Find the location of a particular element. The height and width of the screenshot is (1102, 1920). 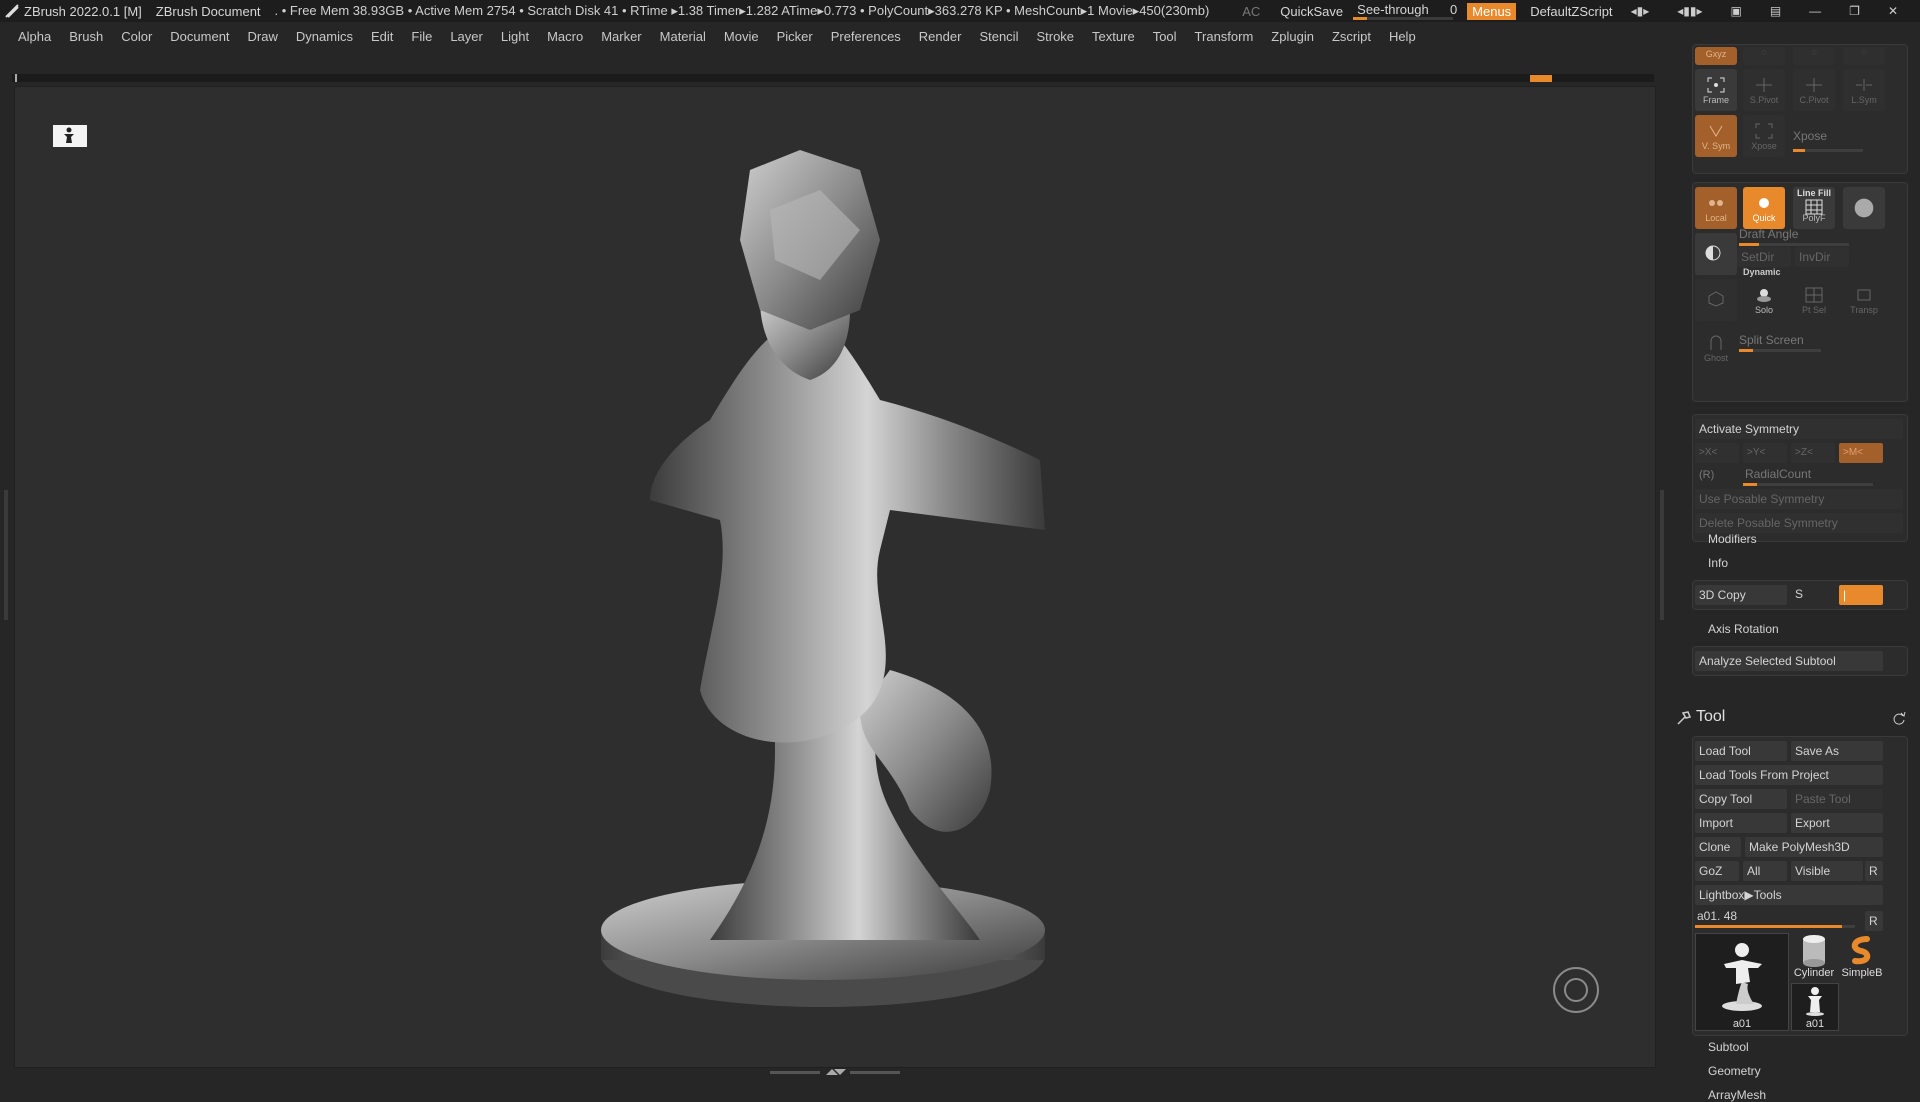

menus-button: Menus is located at coordinates (1492, 11).